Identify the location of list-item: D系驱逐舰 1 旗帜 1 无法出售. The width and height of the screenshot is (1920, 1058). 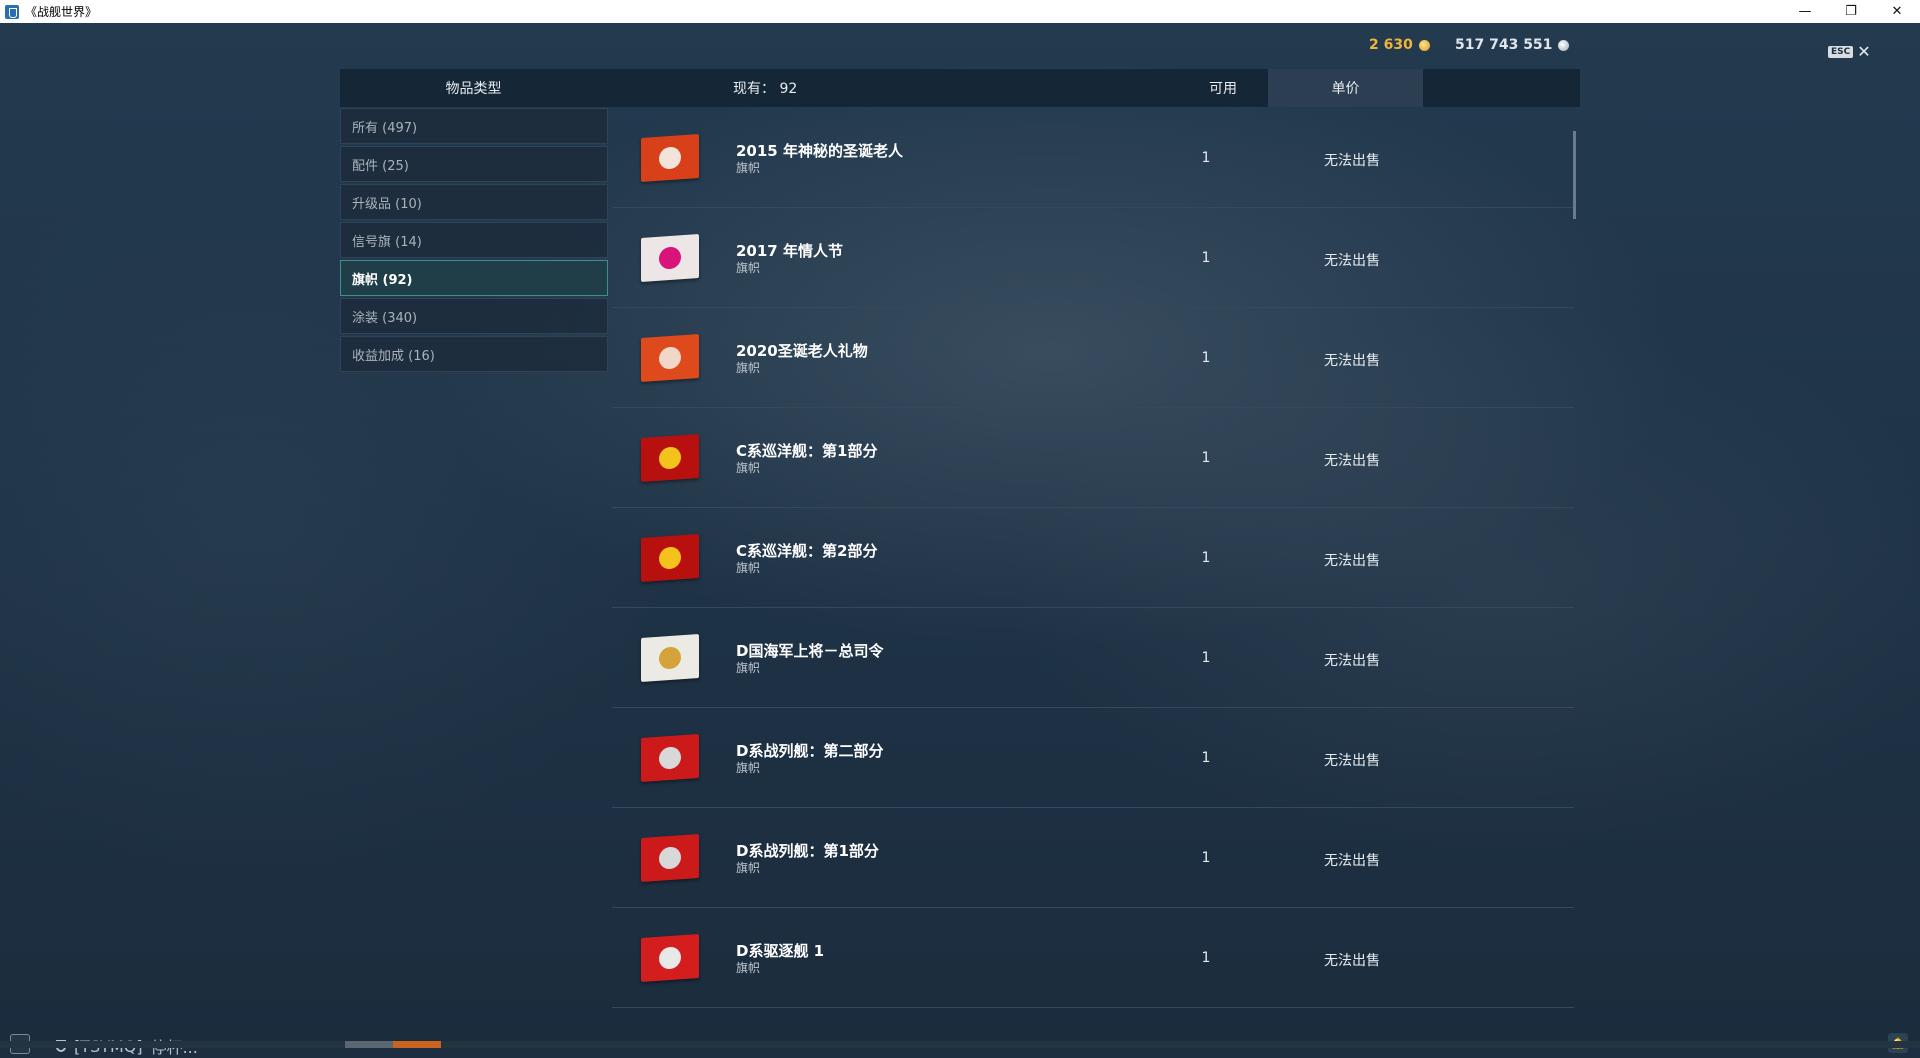
(1093, 958).